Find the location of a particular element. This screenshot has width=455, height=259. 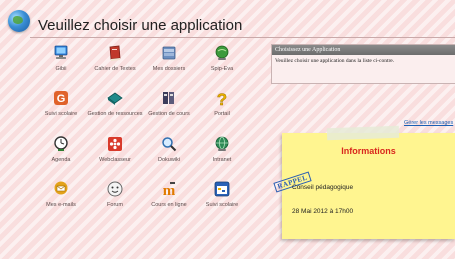

info-note-line-2: 28 Mai 2012 à 17h00 is located at coordinates (323, 211).